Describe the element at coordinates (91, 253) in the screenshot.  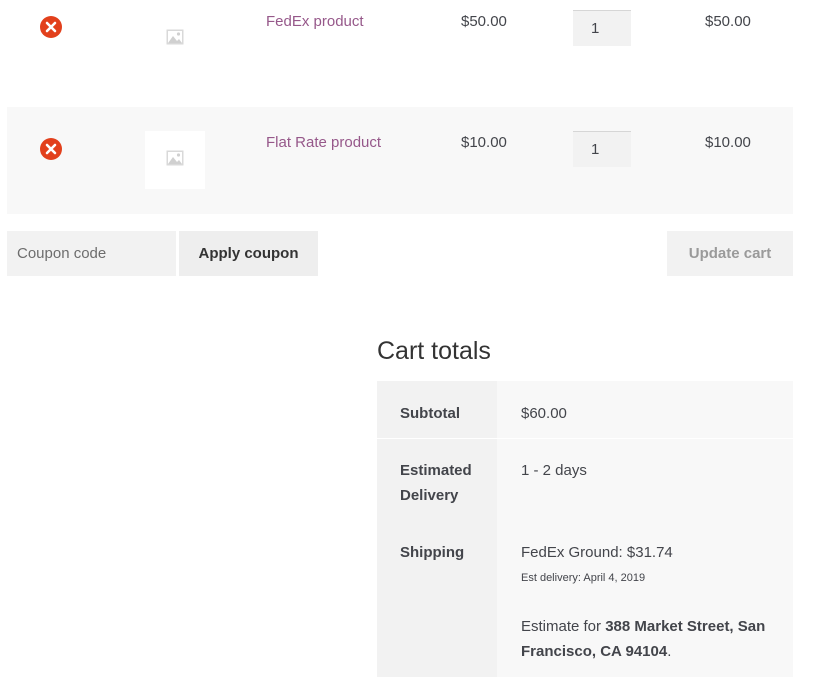
I see `coupon-code-input` at that location.